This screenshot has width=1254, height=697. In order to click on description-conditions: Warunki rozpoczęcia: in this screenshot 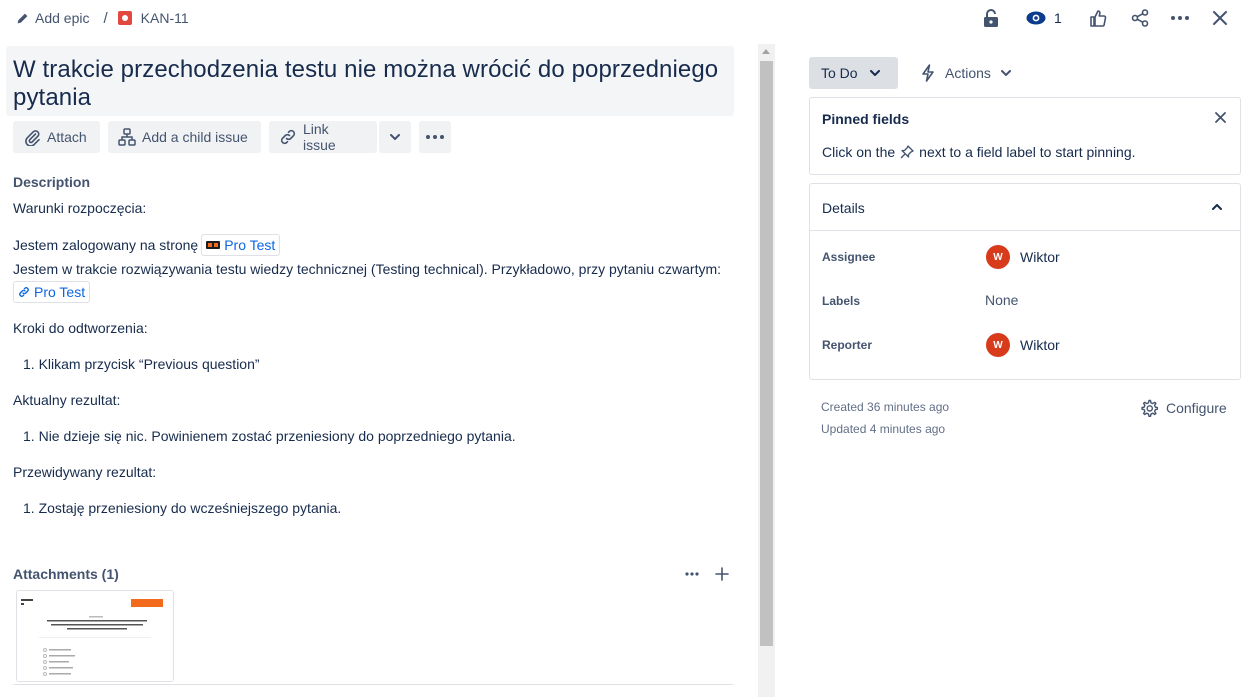, I will do `click(80, 208)`.